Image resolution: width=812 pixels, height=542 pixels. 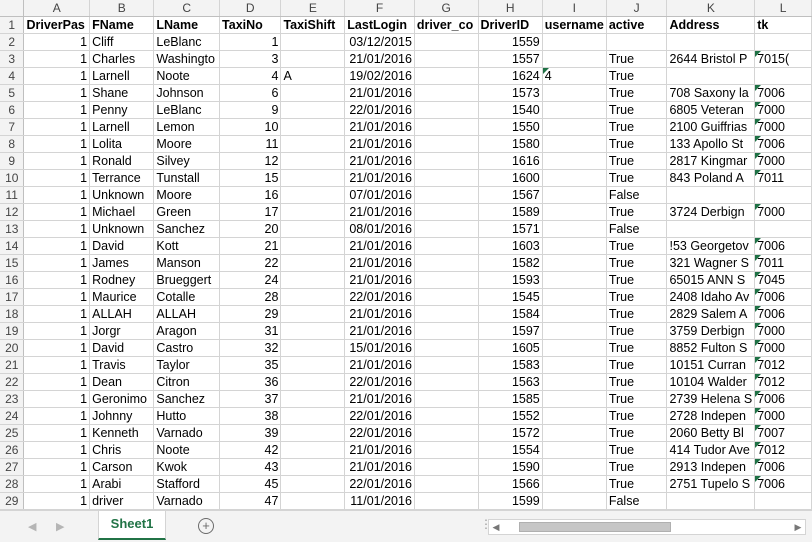 I want to click on cell: Larnell, so click(x=122, y=127).